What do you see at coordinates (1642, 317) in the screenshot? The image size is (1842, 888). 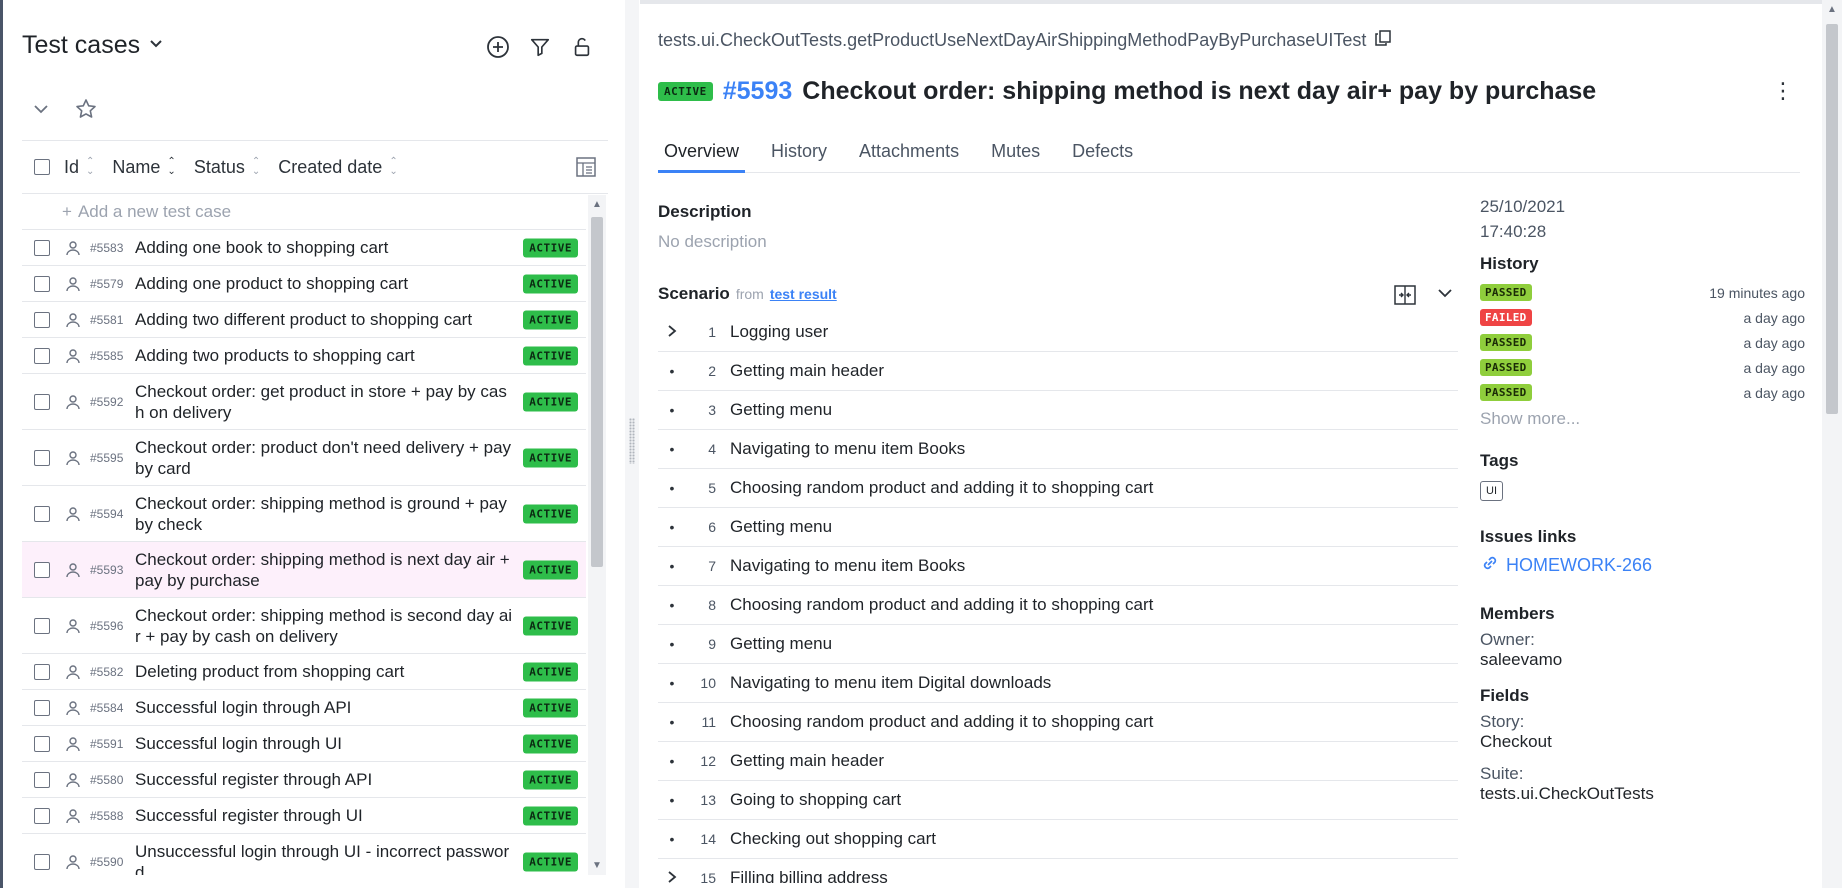 I see `history-row: FAILED a day ago` at bounding box center [1642, 317].